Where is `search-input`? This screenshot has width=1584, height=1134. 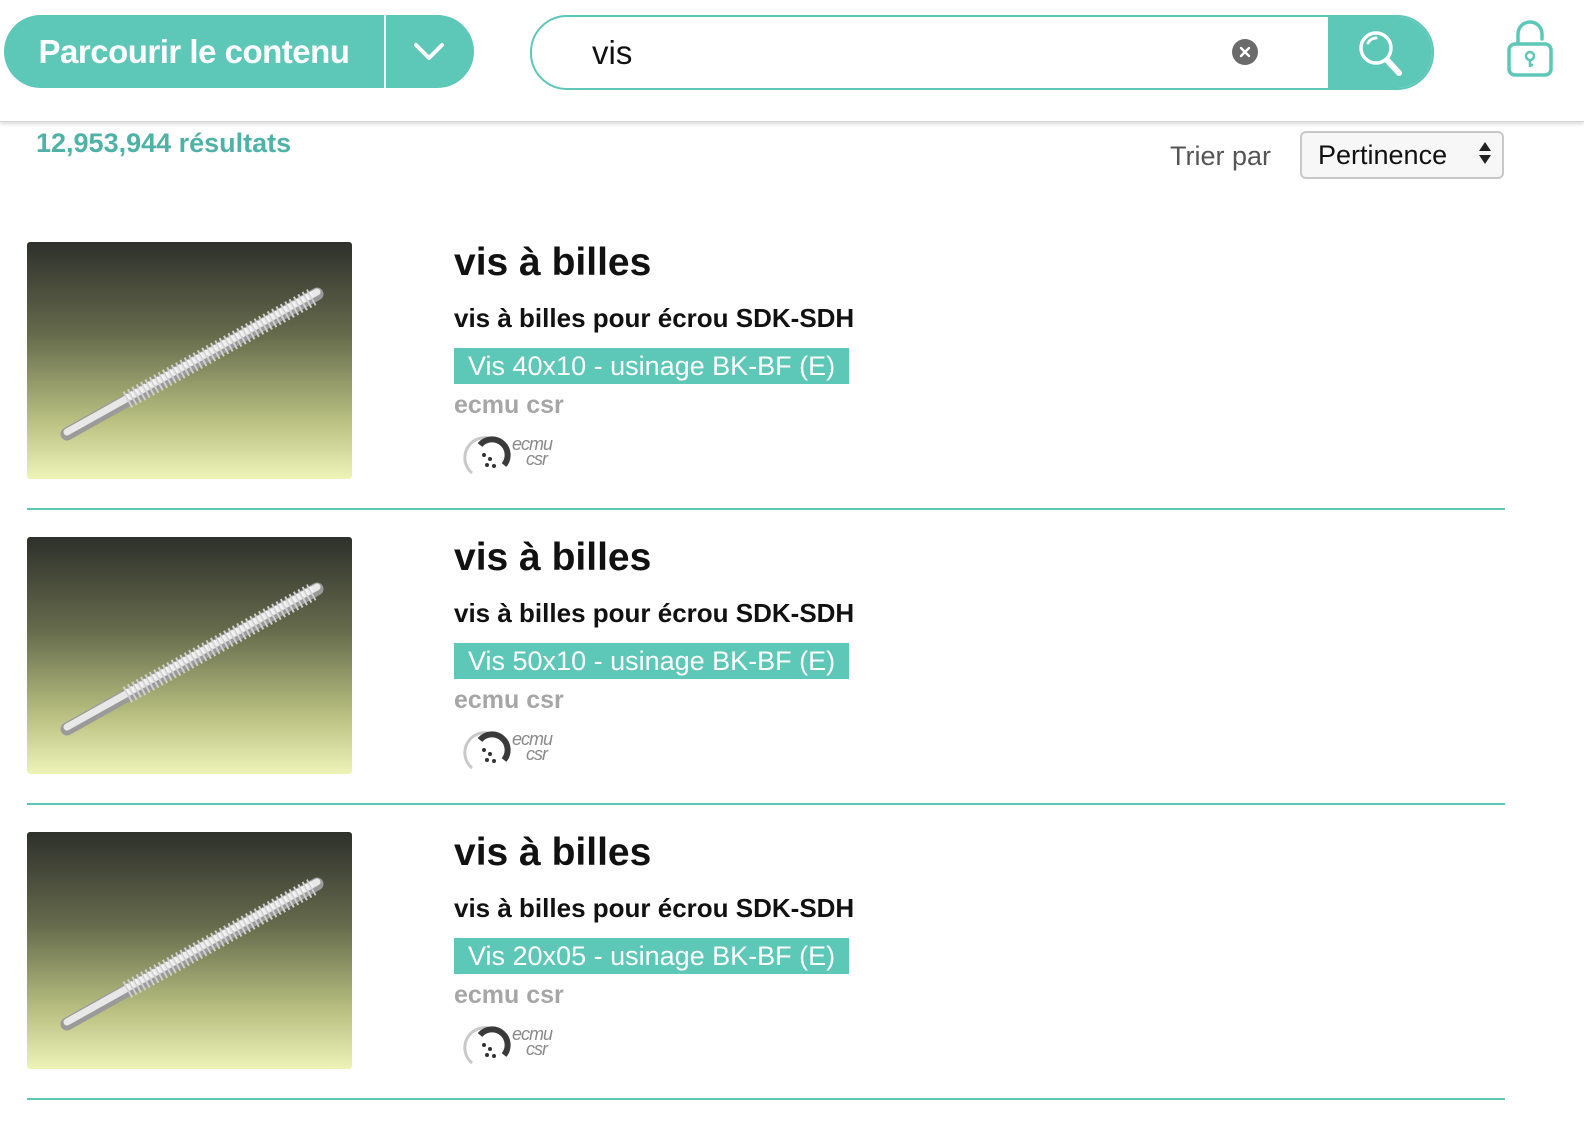
search-input is located at coordinates (902, 53).